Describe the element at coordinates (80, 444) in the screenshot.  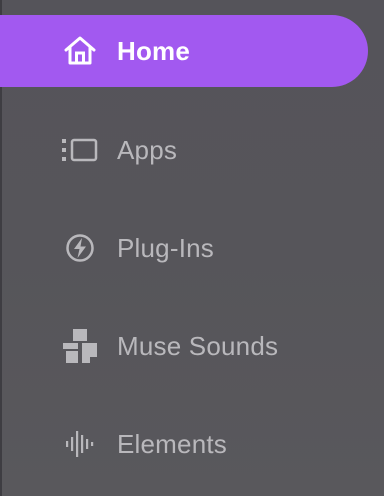
I see `waveform-icon` at that location.